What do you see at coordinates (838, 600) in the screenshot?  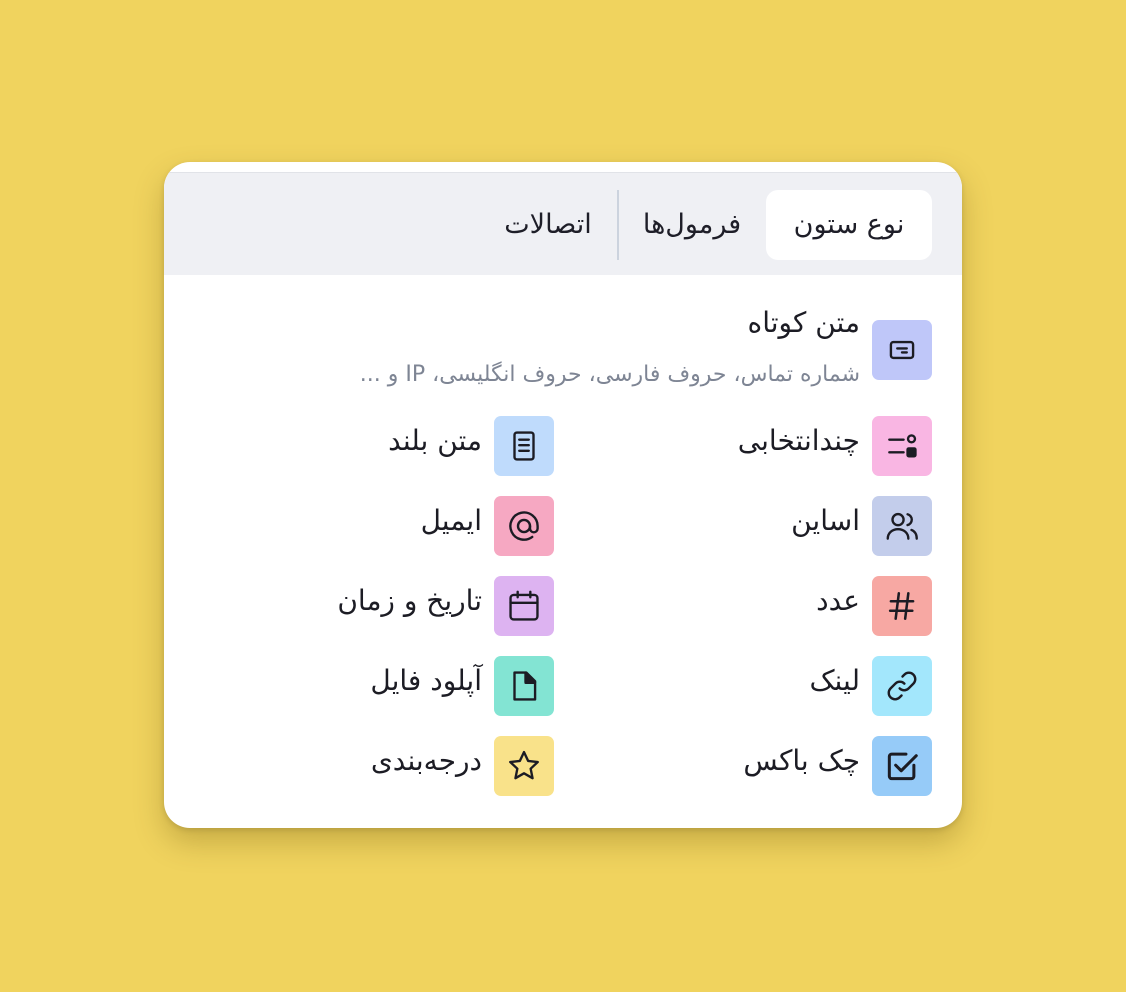 I see `number-label: عدد` at bounding box center [838, 600].